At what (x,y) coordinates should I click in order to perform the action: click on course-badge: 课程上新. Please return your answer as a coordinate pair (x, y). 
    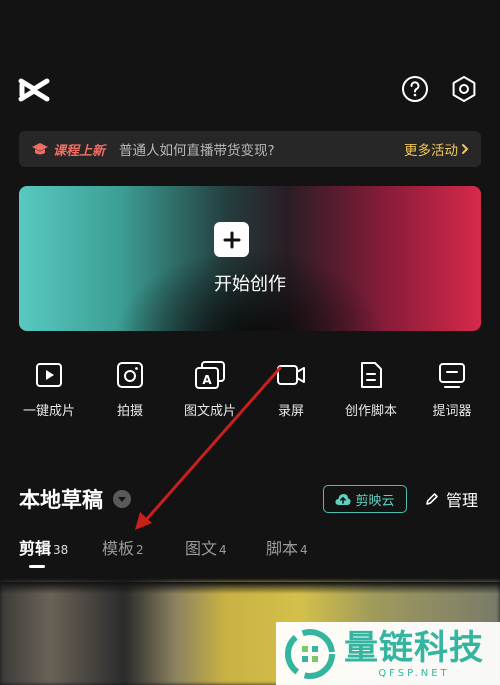
    Looking at the image, I should click on (68, 149).